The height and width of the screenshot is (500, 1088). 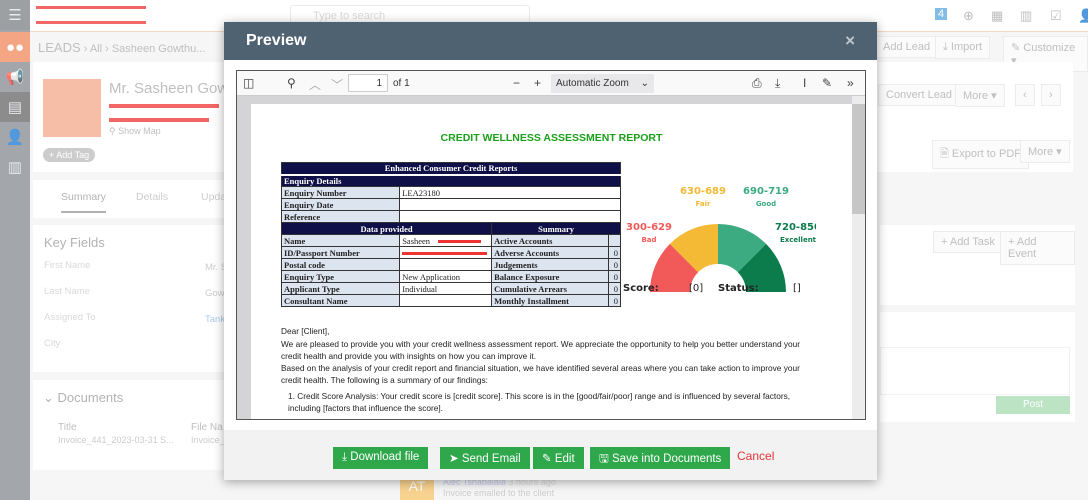 What do you see at coordinates (797, 288) in the screenshot?
I see `status-value: []` at bounding box center [797, 288].